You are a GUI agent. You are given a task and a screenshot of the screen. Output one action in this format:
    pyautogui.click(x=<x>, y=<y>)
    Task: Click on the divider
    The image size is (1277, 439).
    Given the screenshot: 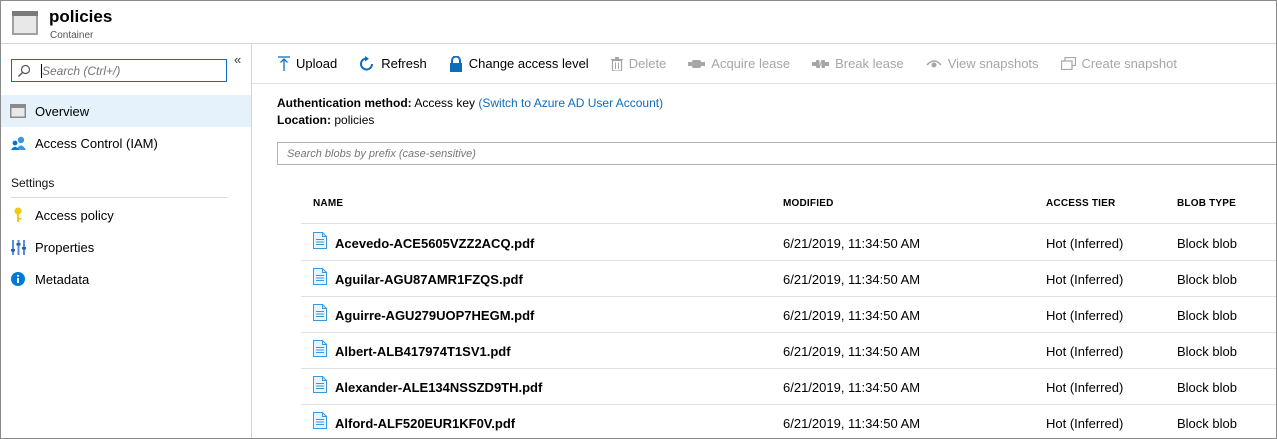 What is the action you would take?
    pyautogui.click(x=119, y=197)
    